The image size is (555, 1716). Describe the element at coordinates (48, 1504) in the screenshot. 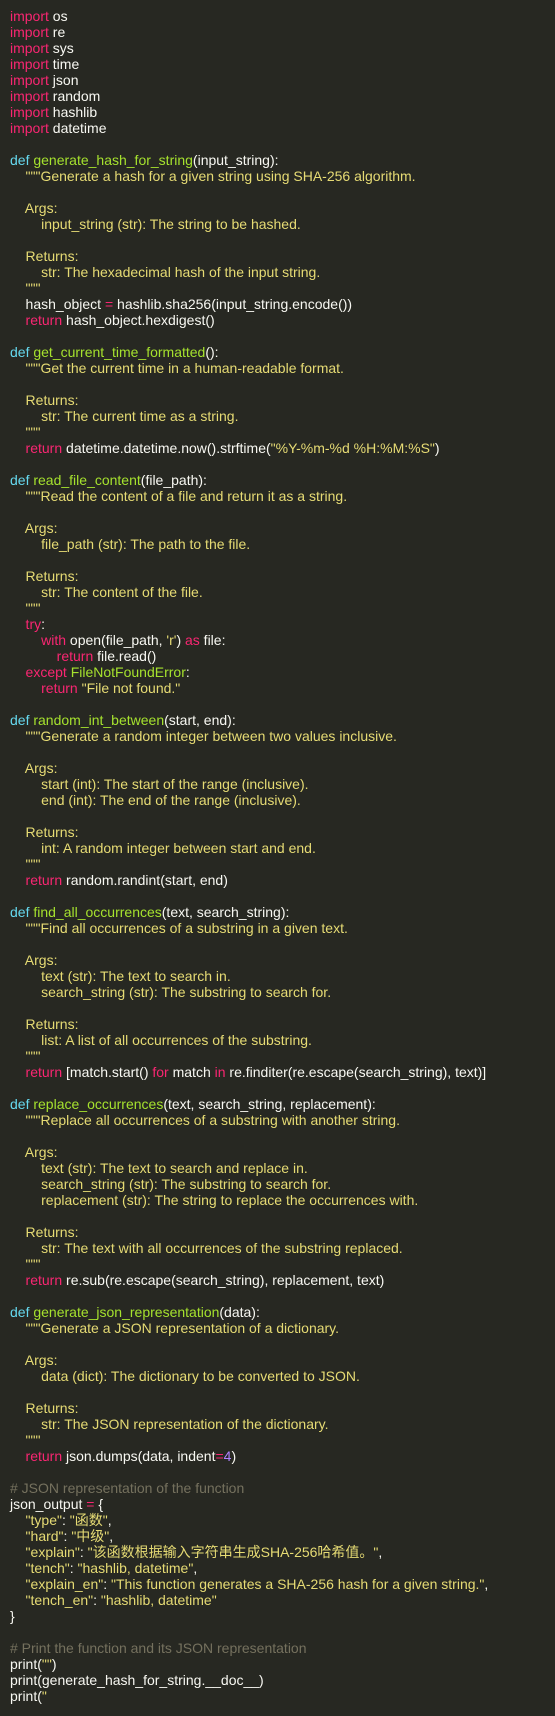

I see `code-token: json_output` at that location.